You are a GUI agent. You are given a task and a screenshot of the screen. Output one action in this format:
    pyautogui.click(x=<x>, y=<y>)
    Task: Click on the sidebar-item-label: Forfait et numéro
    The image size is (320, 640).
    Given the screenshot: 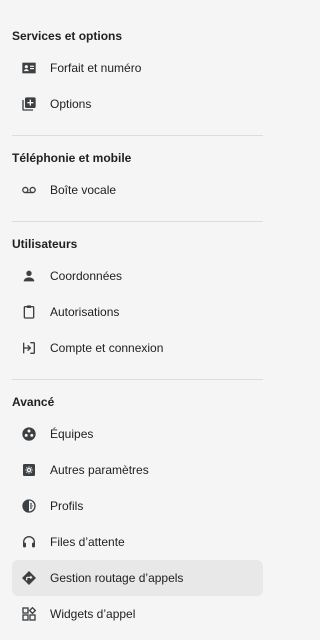 What is the action you would take?
    pyautogui.click(x=96, y=68)
    